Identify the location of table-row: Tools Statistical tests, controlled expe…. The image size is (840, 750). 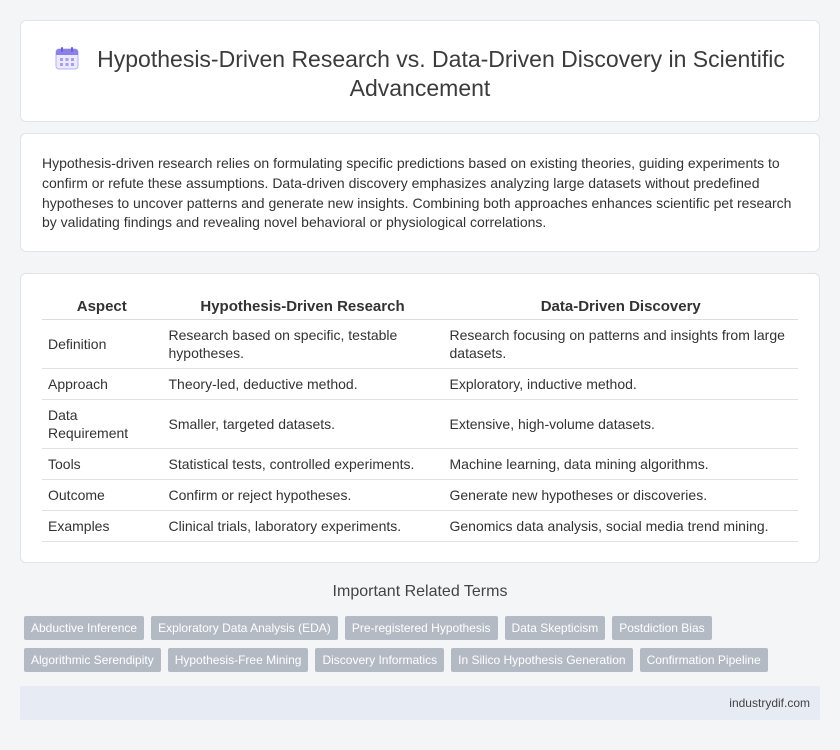
(420, 464).